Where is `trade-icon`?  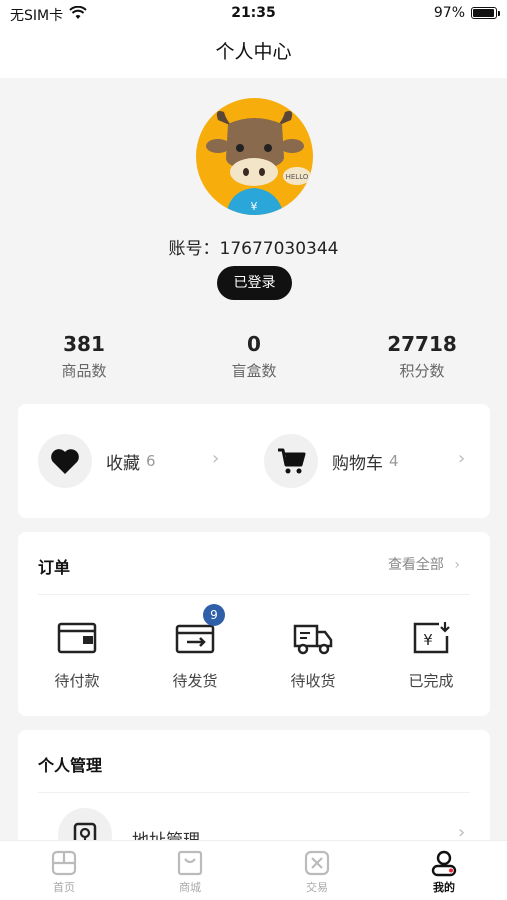 trade-icon is located at coordinates (317, 863).